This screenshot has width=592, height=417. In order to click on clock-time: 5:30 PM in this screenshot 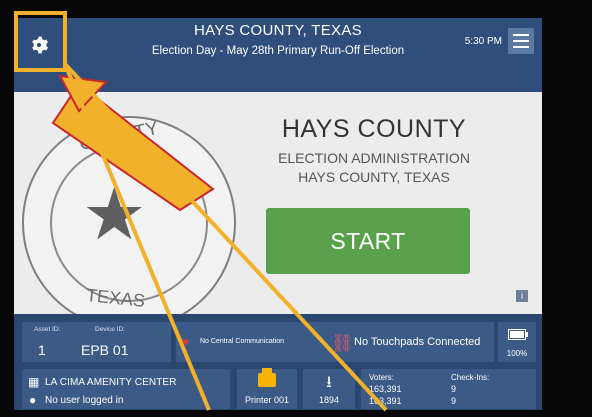, I will do `click(483, 41)`.